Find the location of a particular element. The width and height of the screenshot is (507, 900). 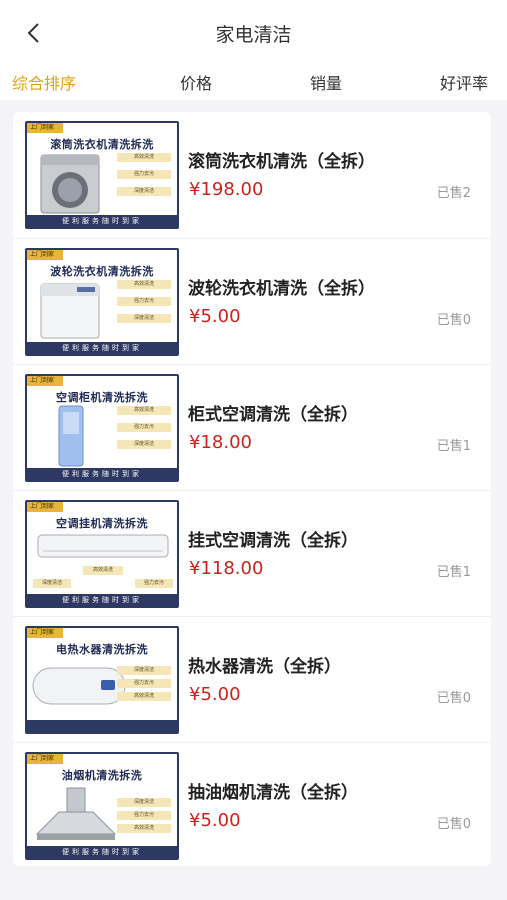

product-thumbnail: 上门到家 空调挂机清洗拆洗 高效清洗 深度清洁 强力去污 便利服务随时到家 is located at coordinates (102, 554).